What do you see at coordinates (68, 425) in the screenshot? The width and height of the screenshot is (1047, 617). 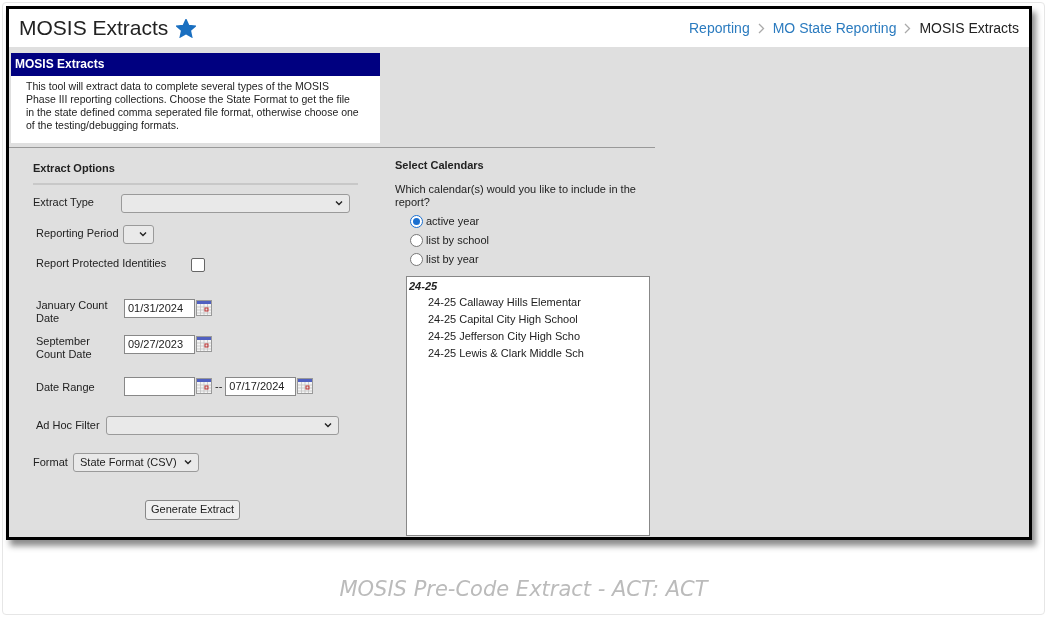 I see `field-label: Ad Hoc Filter` at bounding box center [68, 425].